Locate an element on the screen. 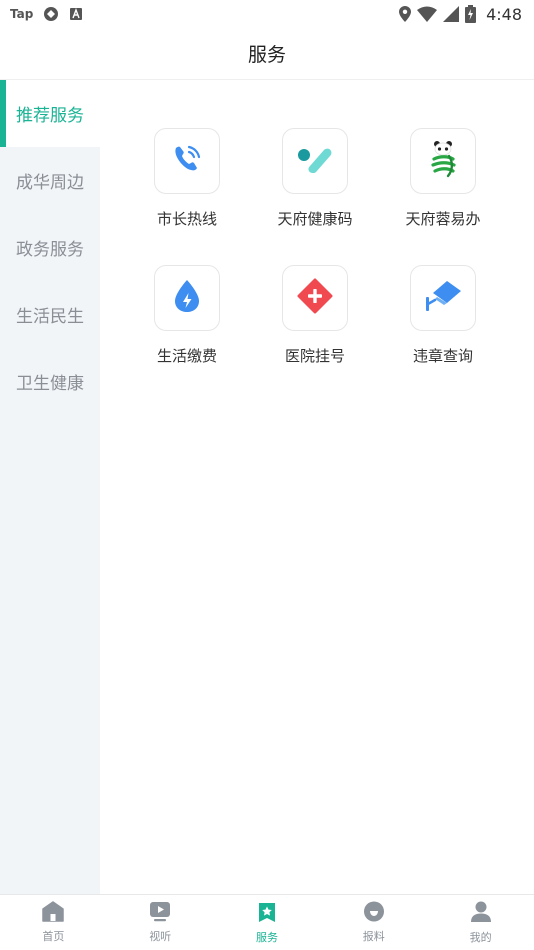 This screenshot has width=534, height=950. nav-item-service: 服务 is located at coordinates (267, 922).